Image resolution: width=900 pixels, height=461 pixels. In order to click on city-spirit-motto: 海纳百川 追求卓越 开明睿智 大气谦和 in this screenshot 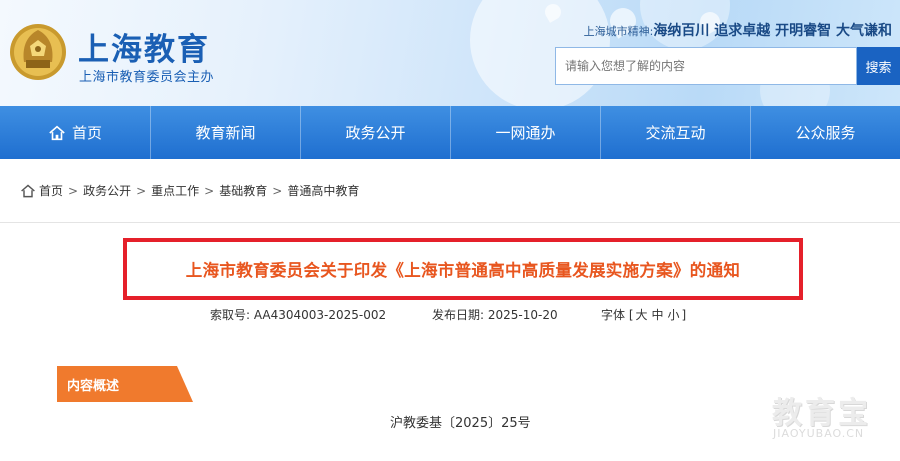, I will do `click(772, 31)`.